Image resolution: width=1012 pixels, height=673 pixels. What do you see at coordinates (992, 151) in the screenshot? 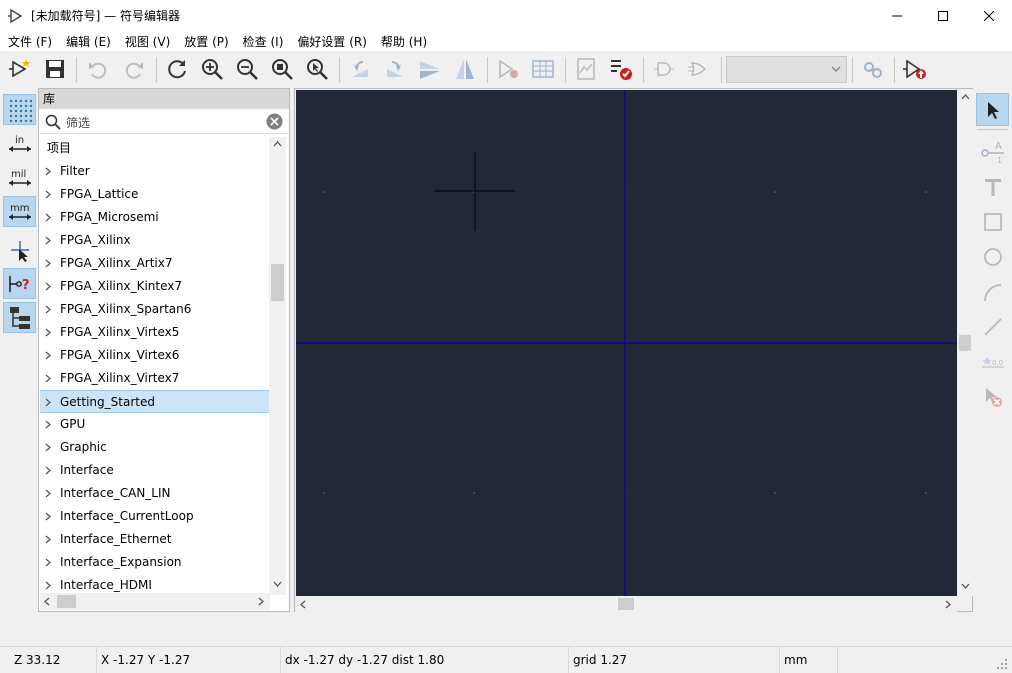
I see `pin-tool-button: A1` at bounding box center [992, 151].